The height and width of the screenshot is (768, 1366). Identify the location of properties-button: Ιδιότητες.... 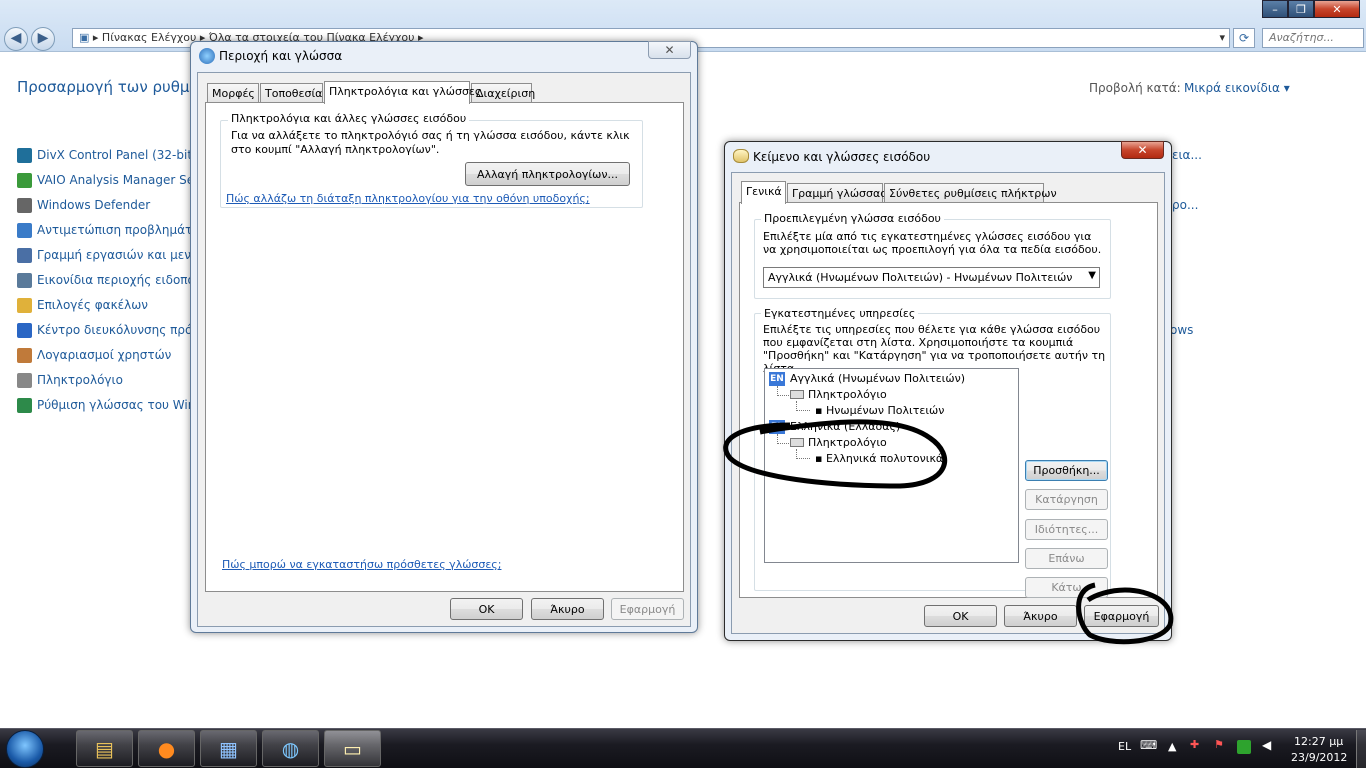
(1066, 529).